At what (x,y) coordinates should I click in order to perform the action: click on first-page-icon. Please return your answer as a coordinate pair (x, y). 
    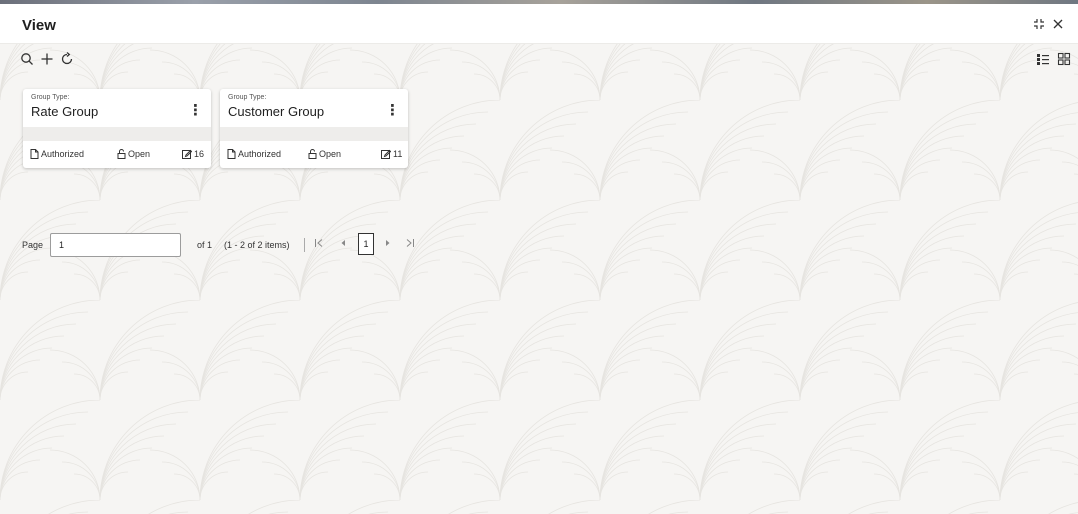
    Looking at the image, I should click on (319, 245).